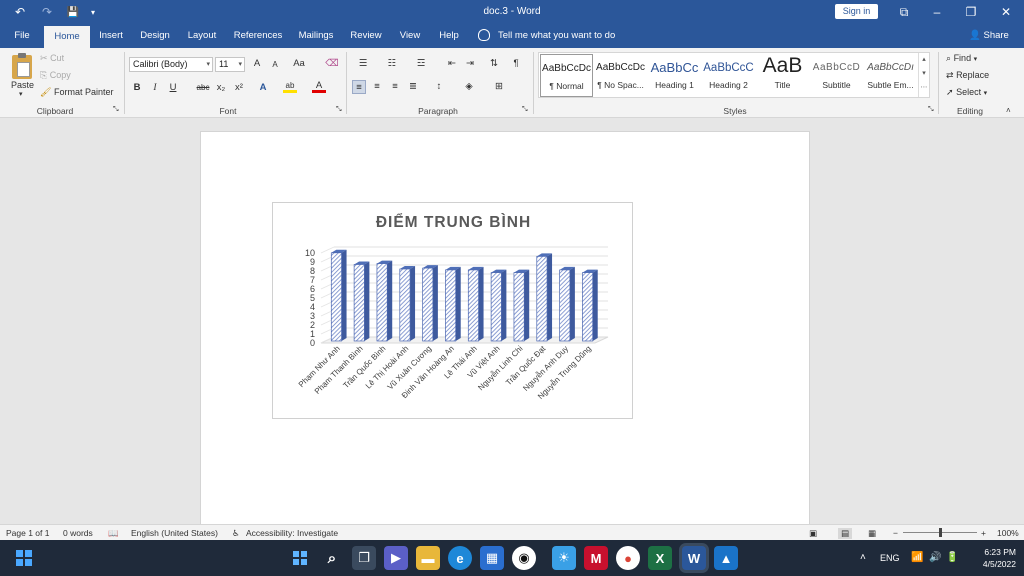 The height and width of the screenshot is (576, 1024). I want to click on tab-view: View, so click(410, 36).